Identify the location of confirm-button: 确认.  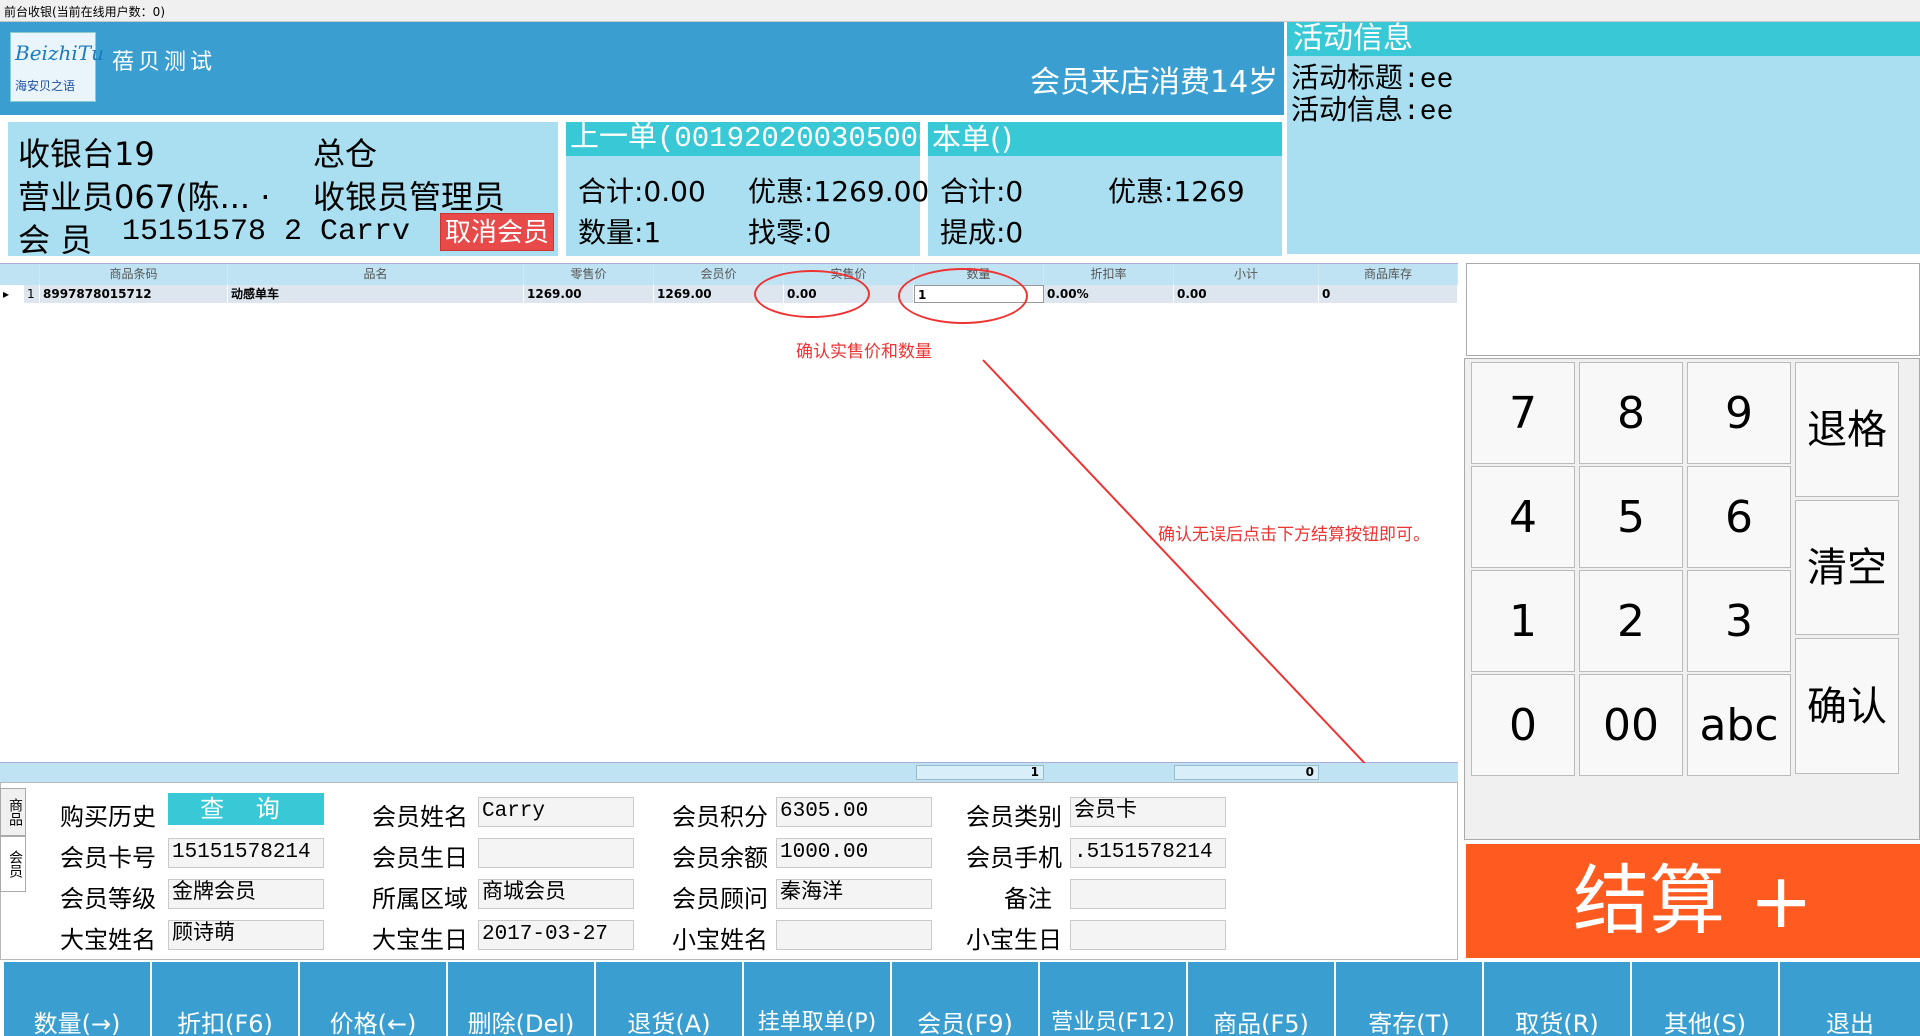
(1847, 706).